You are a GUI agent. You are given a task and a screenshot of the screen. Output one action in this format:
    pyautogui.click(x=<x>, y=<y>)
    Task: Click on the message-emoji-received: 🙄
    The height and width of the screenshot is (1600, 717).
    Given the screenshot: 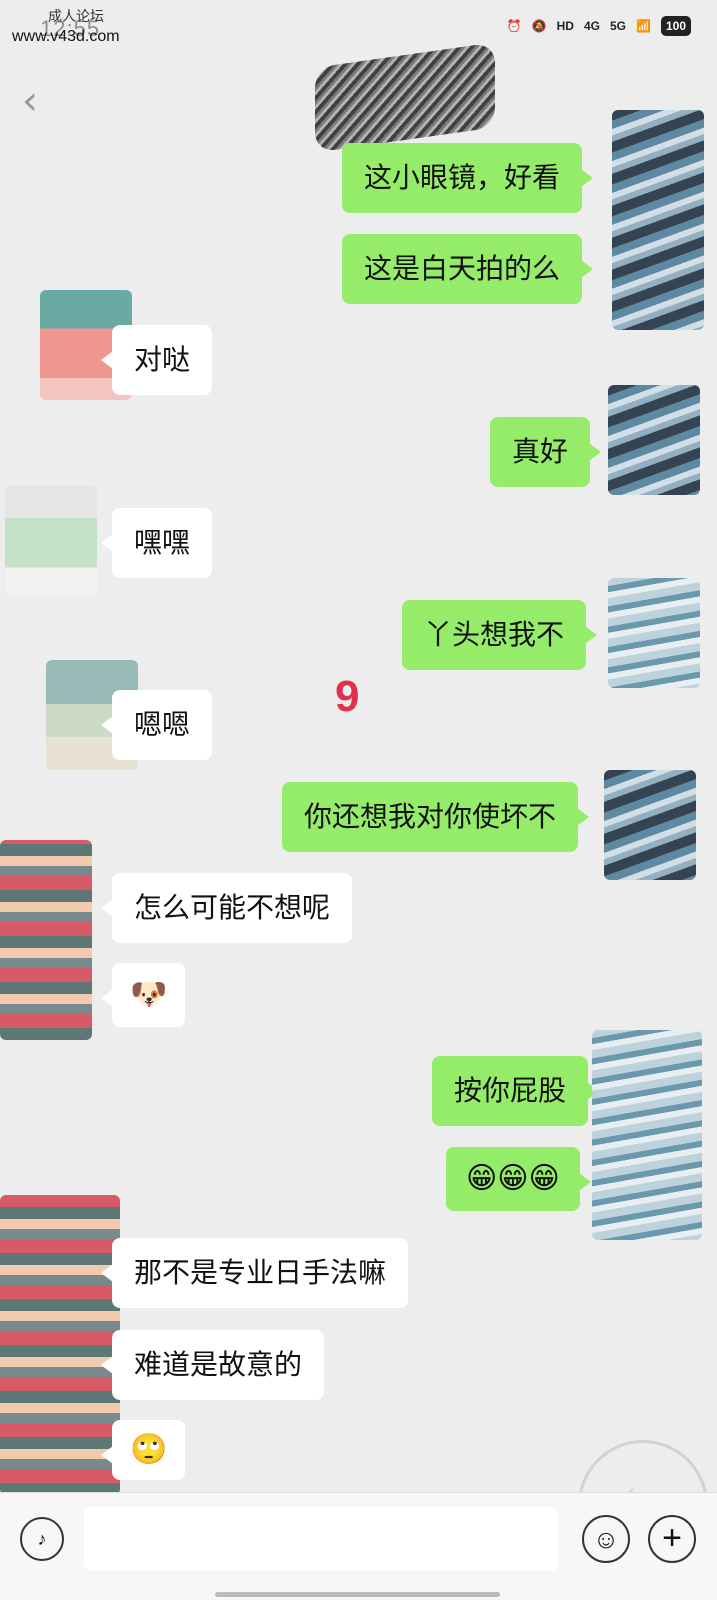 What is the action you would take?
    pyautogui.click(x=143, y=1450)
    